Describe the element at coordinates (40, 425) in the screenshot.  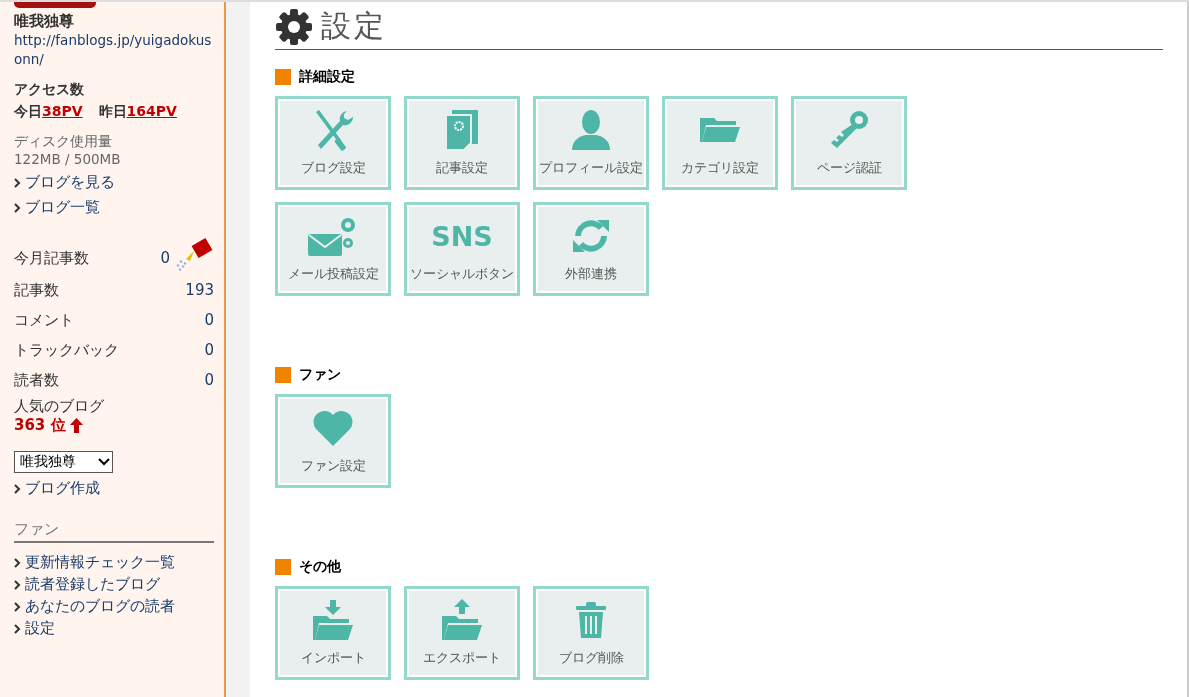
I see `ranking-value: 363 位` at that location.